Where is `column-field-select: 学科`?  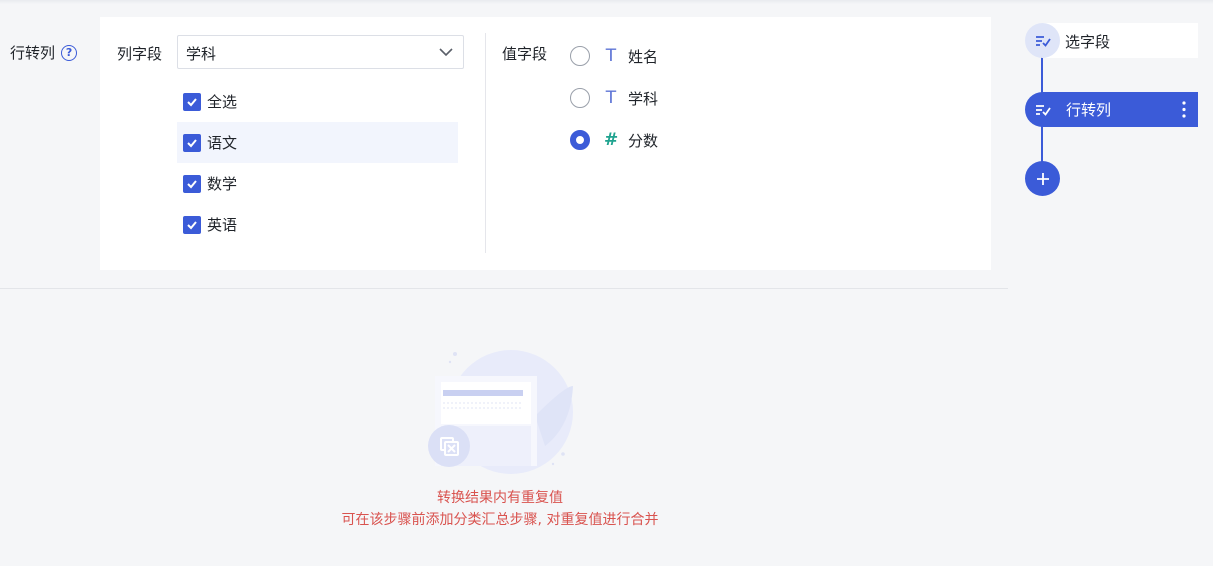 column-field-select: 学科 is located at coordinates (320, 52).